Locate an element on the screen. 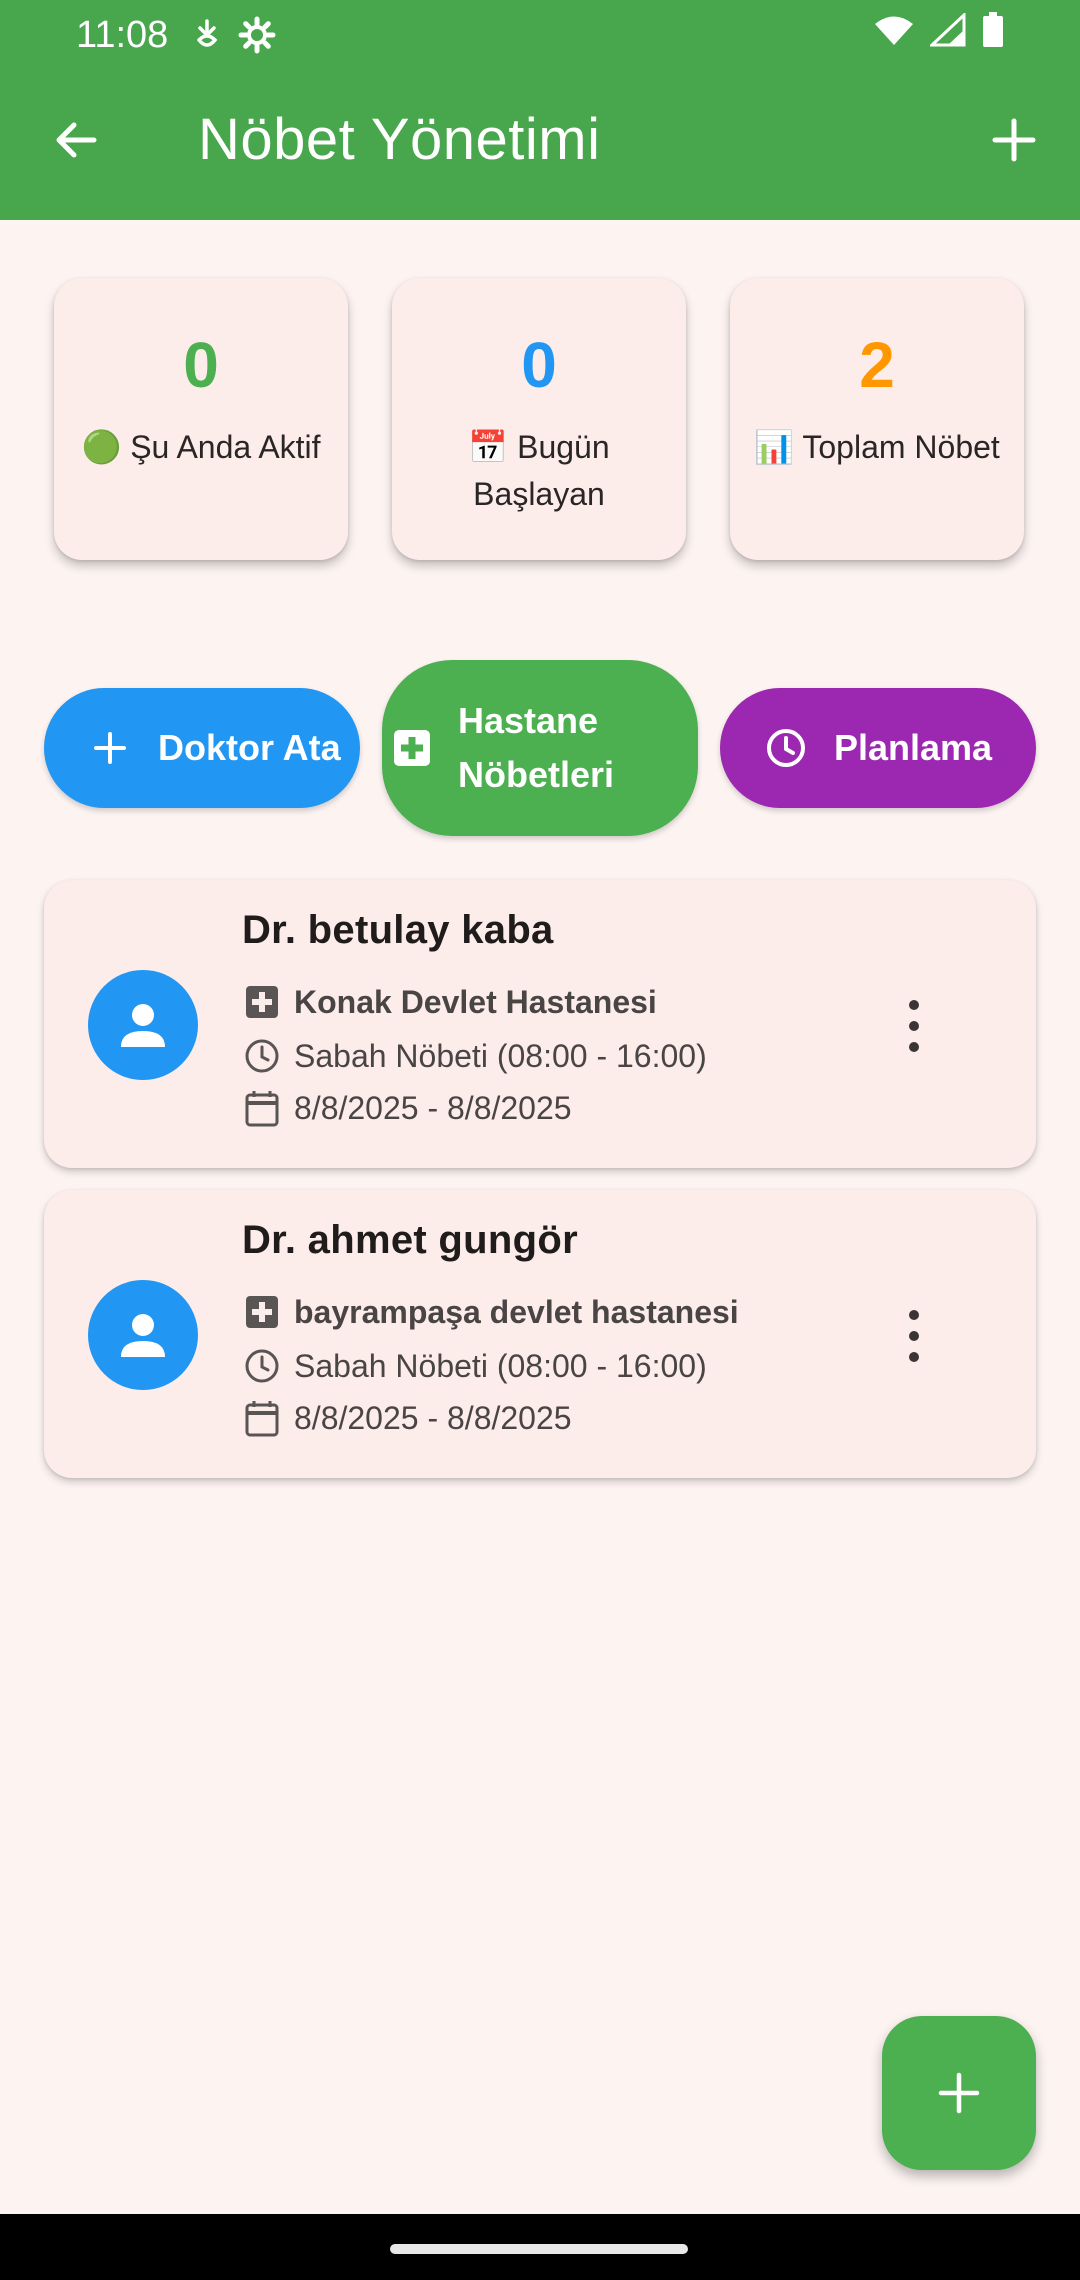  stat-card-active: 0 🟢 Şu Anda Aktif is located at coordinates (201, 419).